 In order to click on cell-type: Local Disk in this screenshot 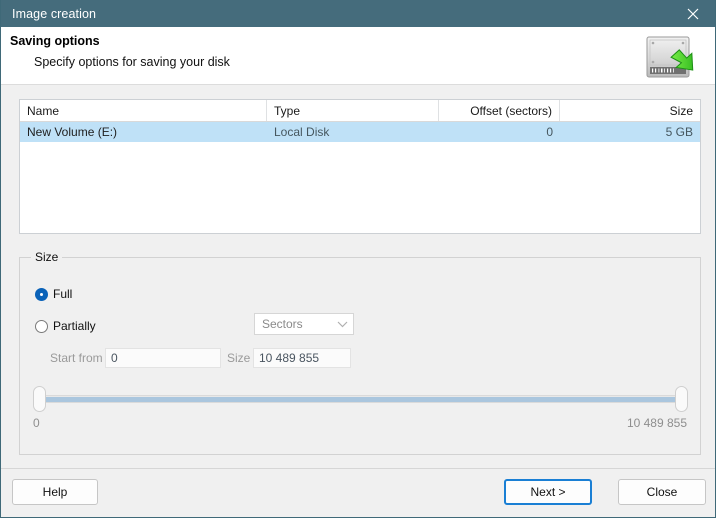, I will do `click(302, 132)`.